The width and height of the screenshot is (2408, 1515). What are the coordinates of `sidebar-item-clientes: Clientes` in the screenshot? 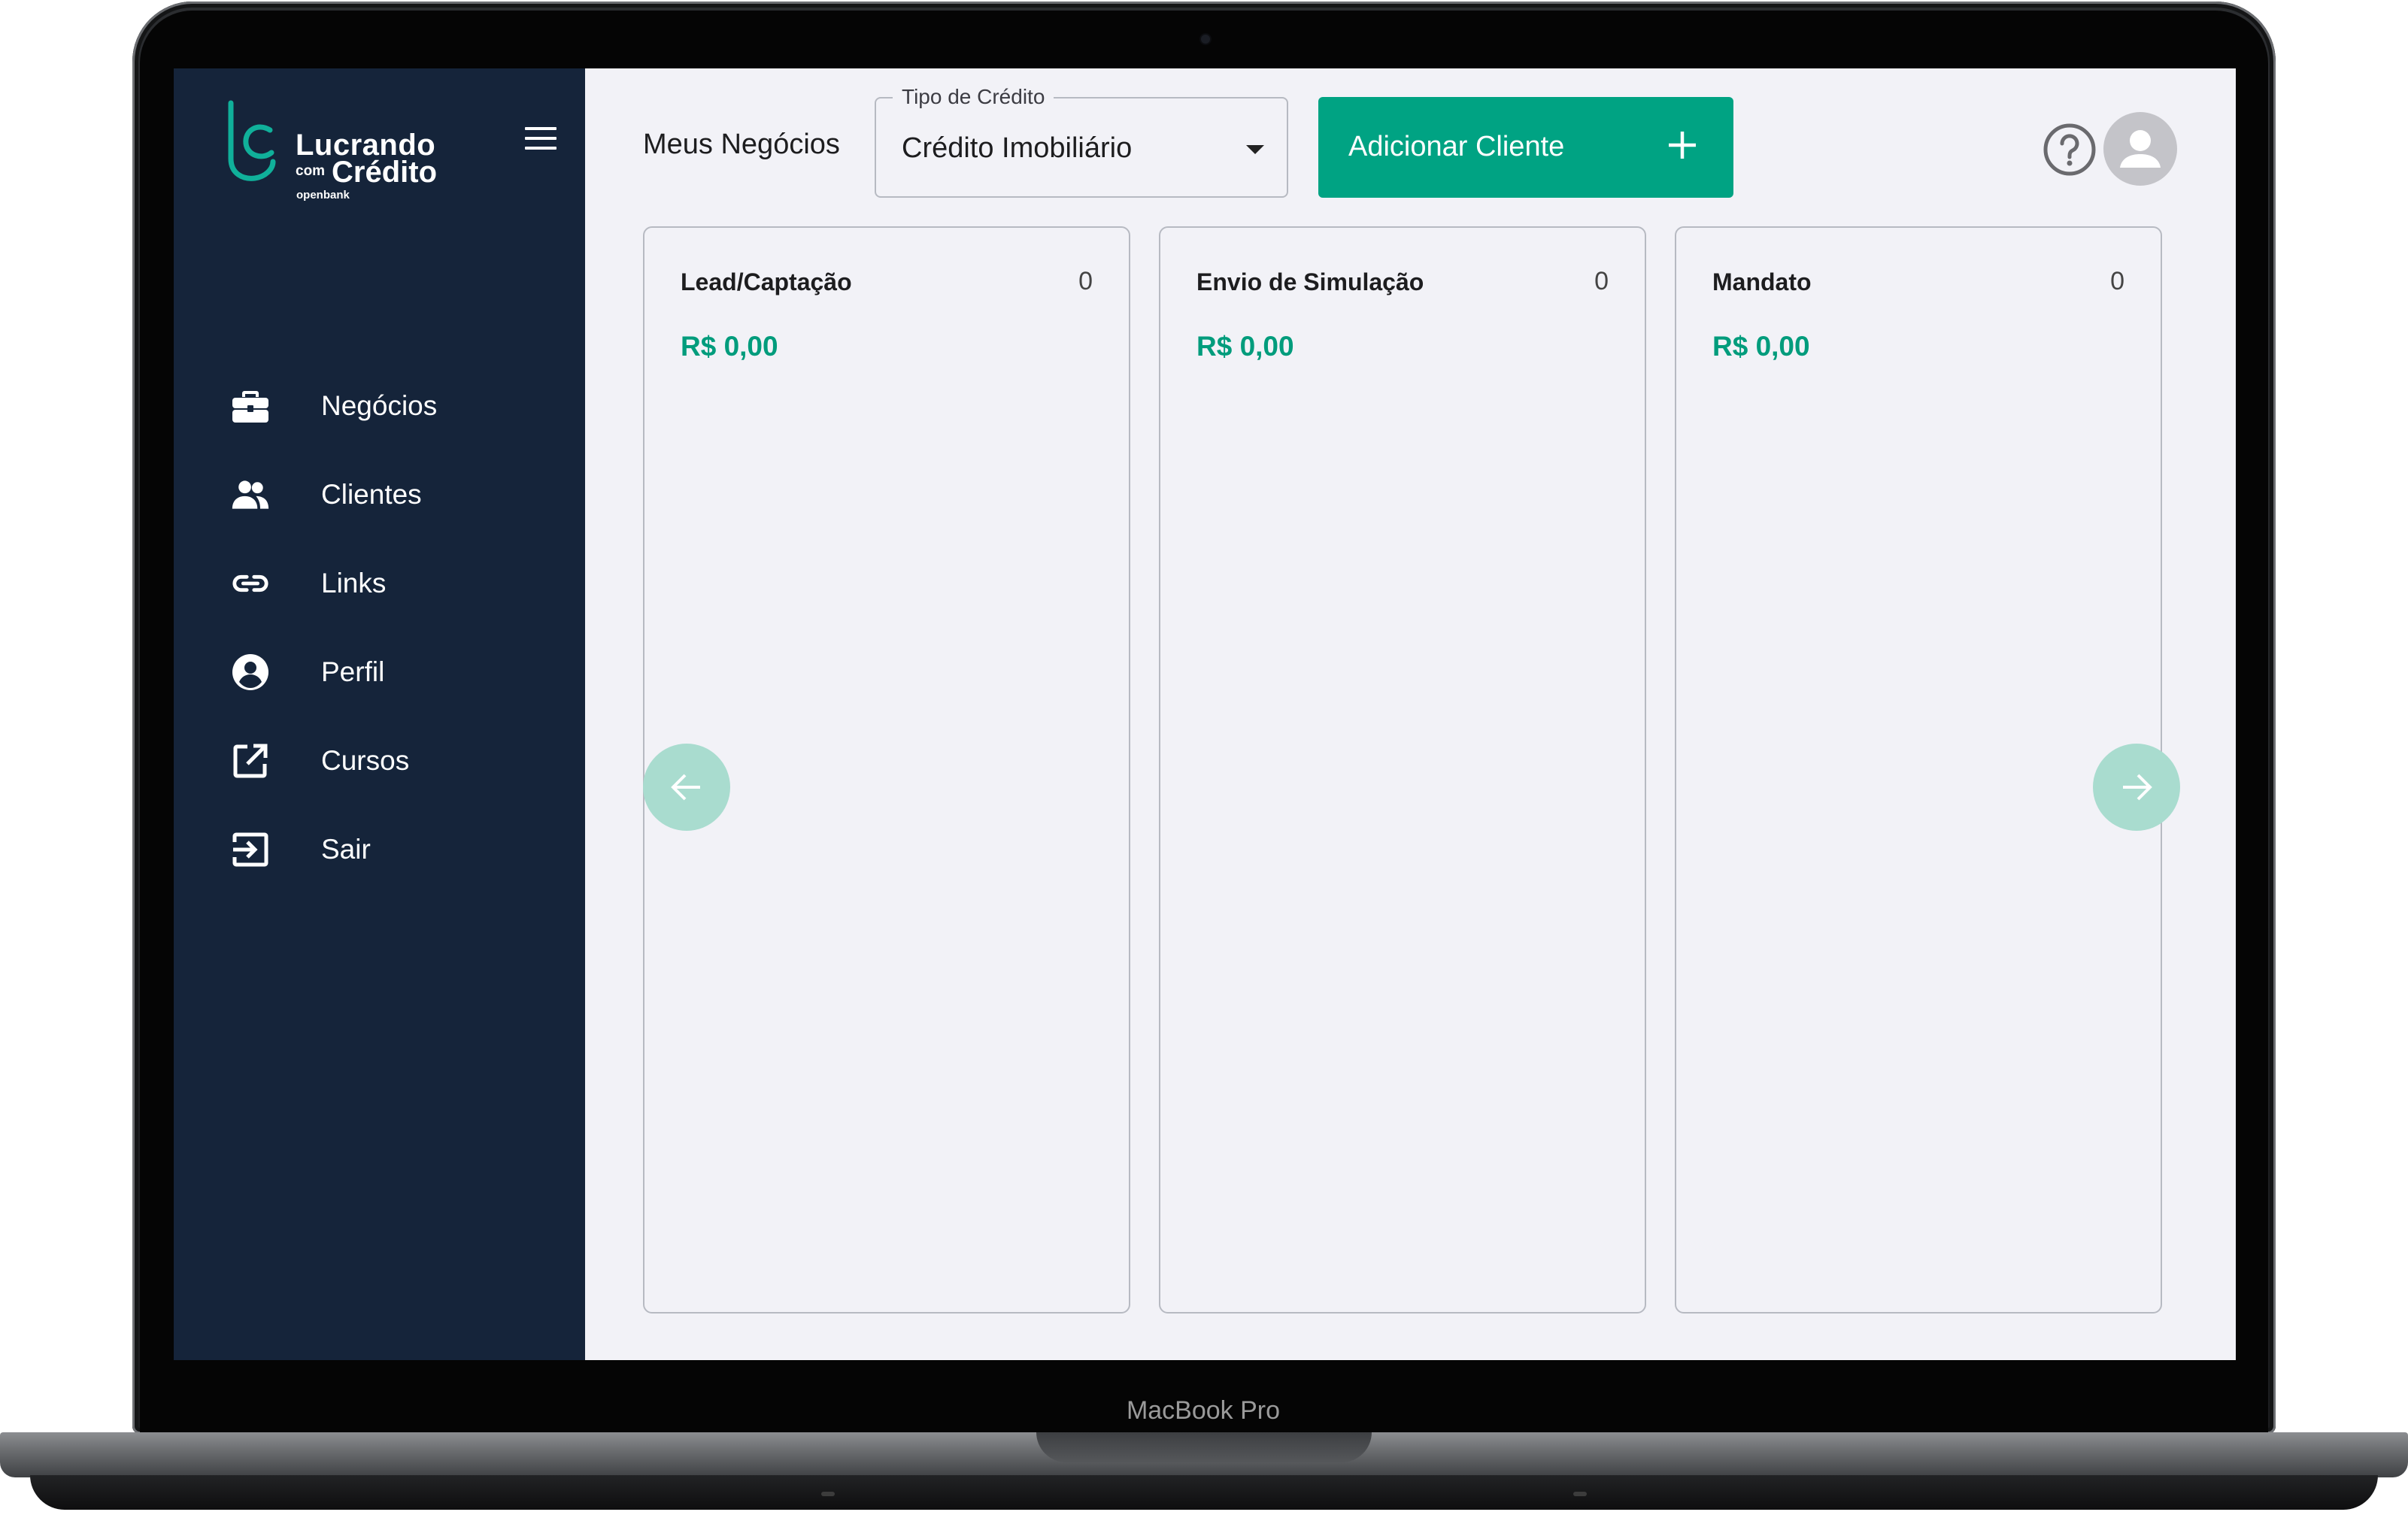 It's located at (379, 494).